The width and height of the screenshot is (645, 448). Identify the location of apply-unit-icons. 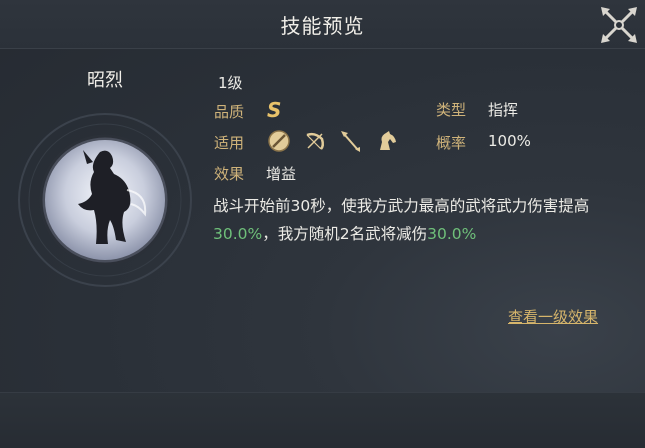
(333, 141).